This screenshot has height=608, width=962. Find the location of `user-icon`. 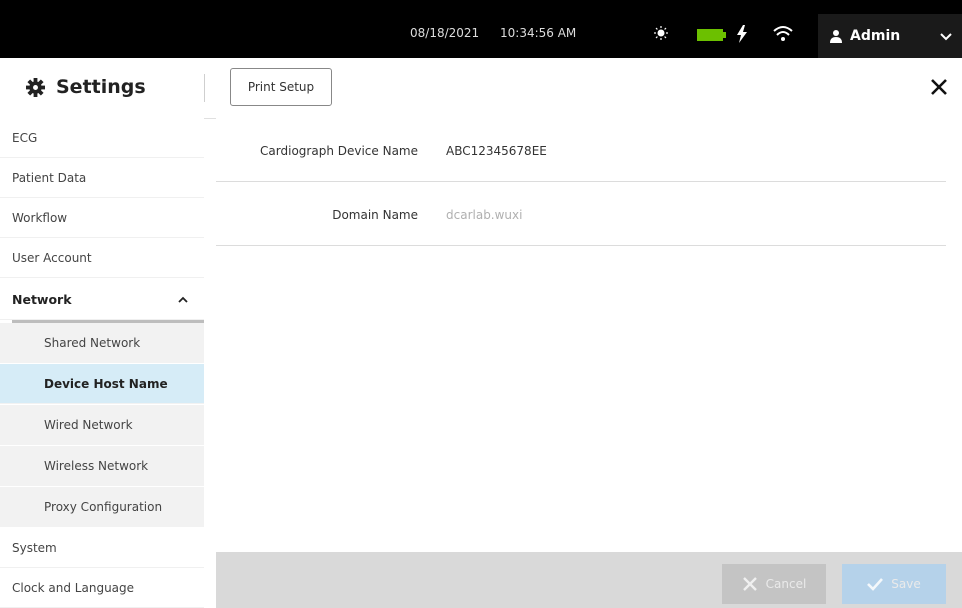

user-icon is located at coordinates (836, 36).